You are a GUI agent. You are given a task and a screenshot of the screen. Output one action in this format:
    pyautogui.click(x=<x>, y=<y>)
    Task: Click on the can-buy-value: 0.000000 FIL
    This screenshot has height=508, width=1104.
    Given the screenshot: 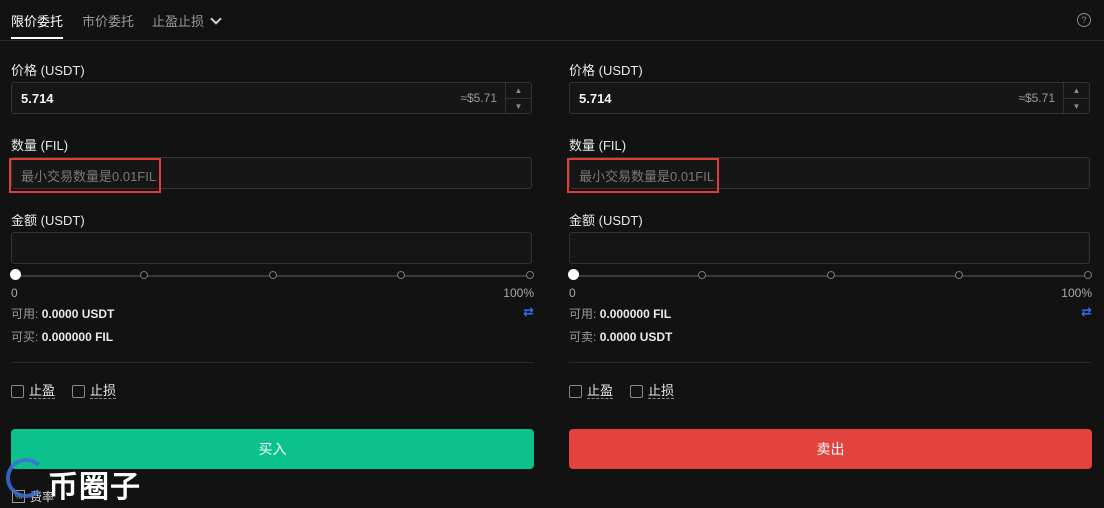 What is the action you would take?
    pyautogui.click(x=77, y=337)
    